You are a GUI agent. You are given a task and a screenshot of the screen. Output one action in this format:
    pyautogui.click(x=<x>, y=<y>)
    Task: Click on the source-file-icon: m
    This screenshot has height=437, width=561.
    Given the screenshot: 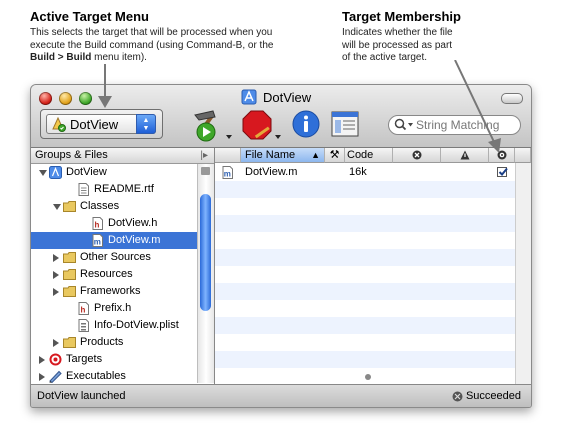 What is the action you would take?
    pyautogui.click(x=97, y=240)
    